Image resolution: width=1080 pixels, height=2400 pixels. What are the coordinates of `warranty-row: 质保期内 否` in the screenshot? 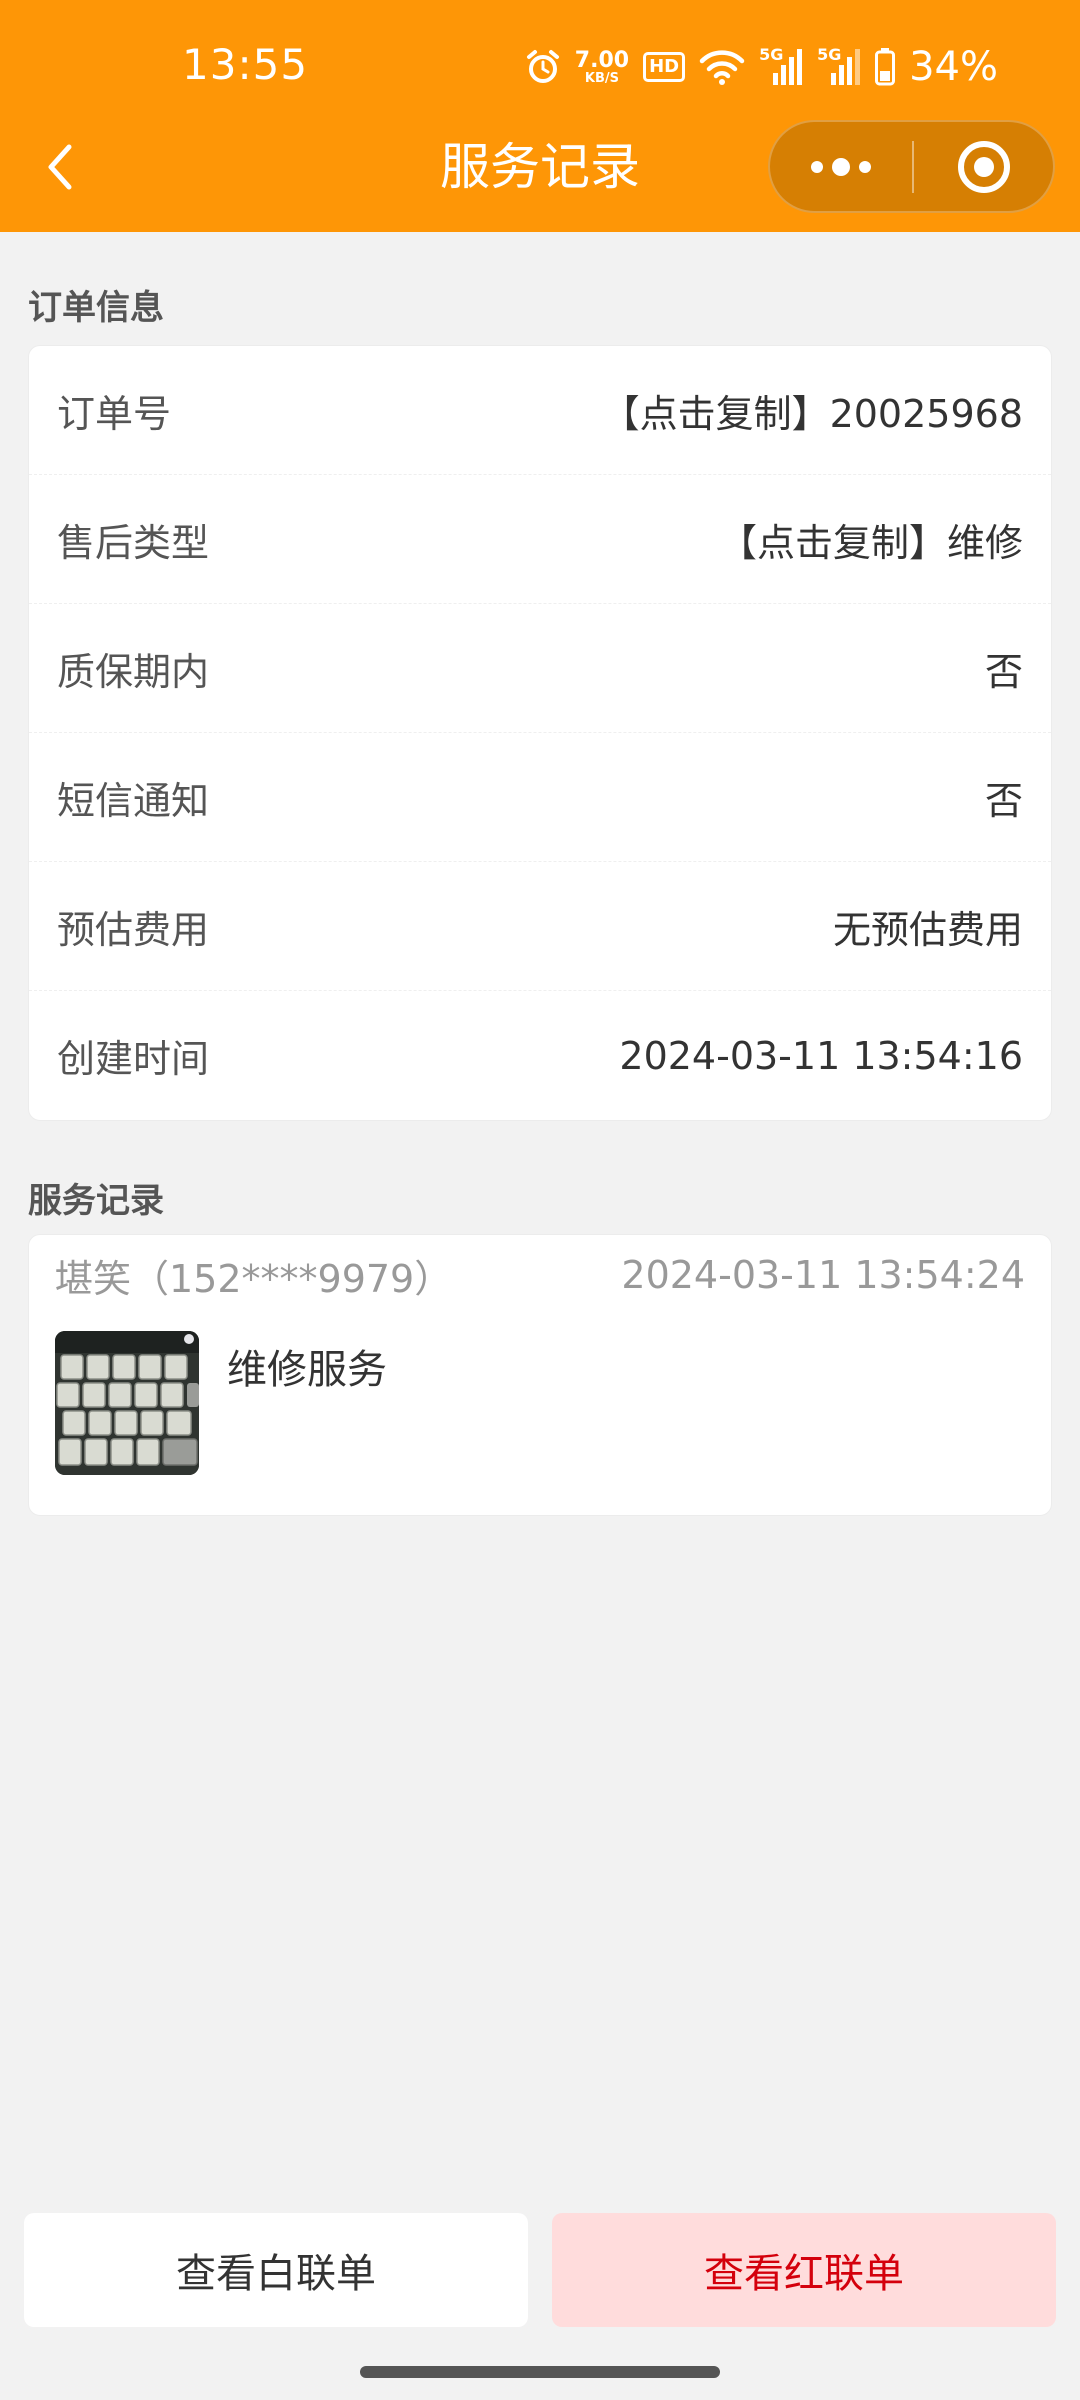 It's located at (540, 668).